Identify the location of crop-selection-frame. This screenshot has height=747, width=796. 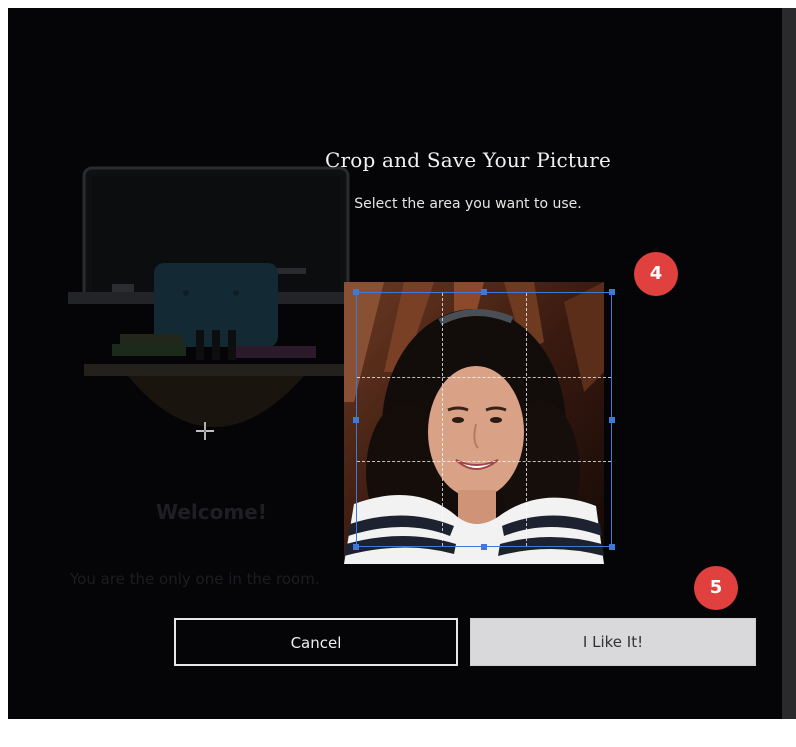
(484, 419).